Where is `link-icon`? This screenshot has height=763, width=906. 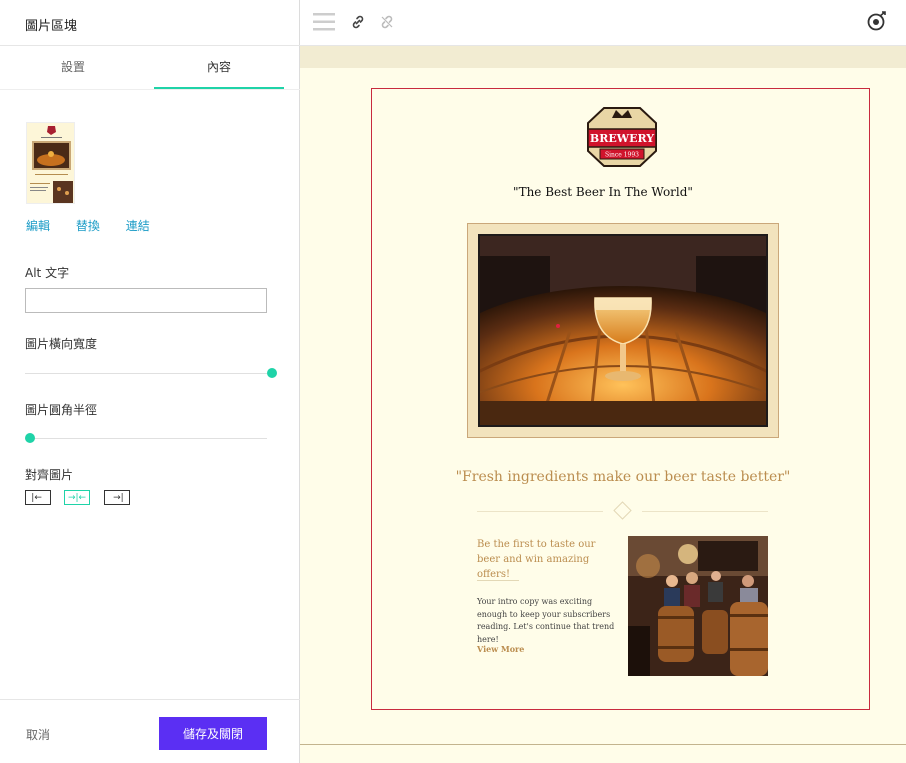
link-icon is located at coordinates (358, 24).